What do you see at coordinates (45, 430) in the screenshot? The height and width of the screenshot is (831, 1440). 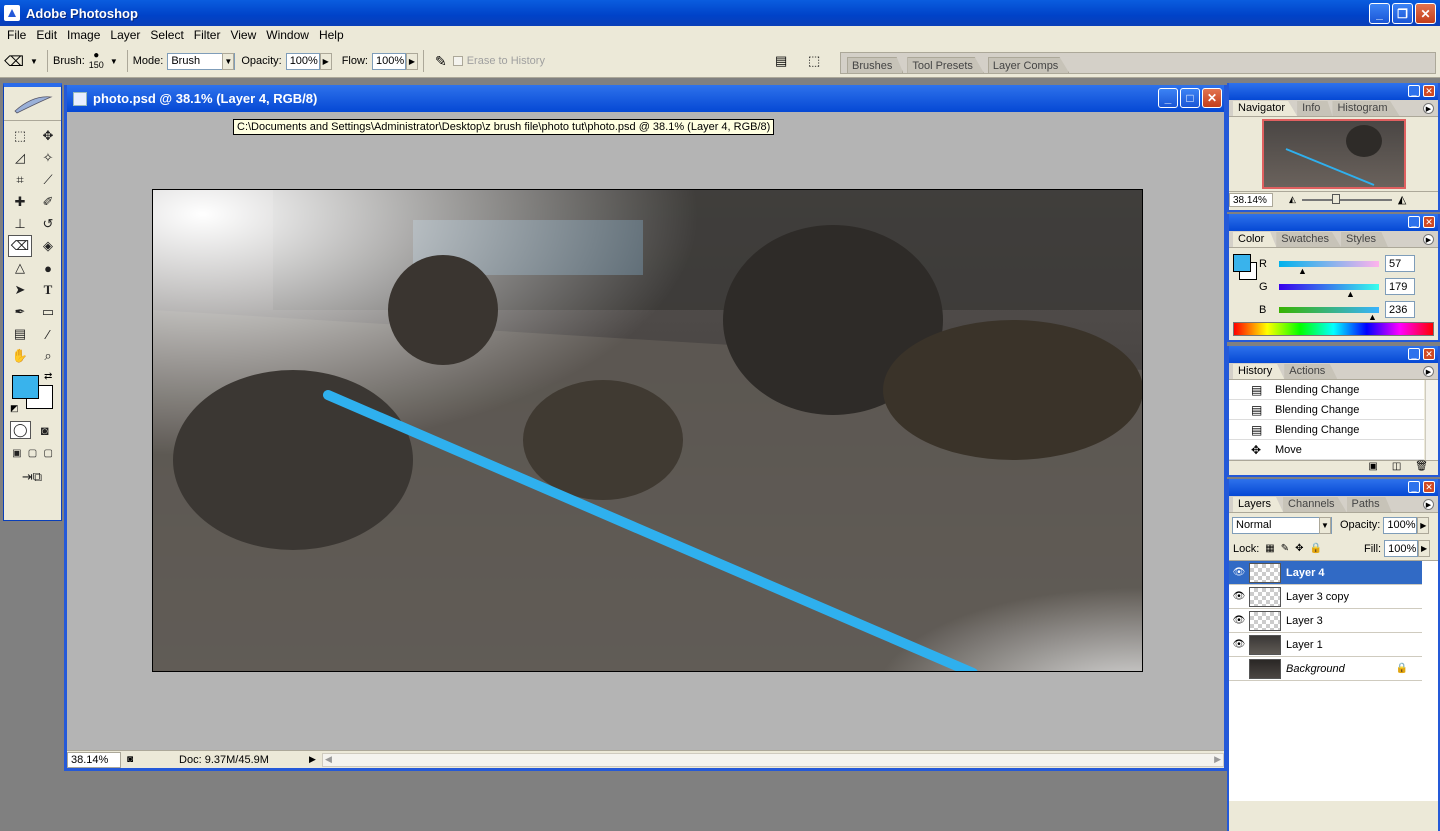 I see `quick-mask-icon: ◙` at bounding box center [45, 430].